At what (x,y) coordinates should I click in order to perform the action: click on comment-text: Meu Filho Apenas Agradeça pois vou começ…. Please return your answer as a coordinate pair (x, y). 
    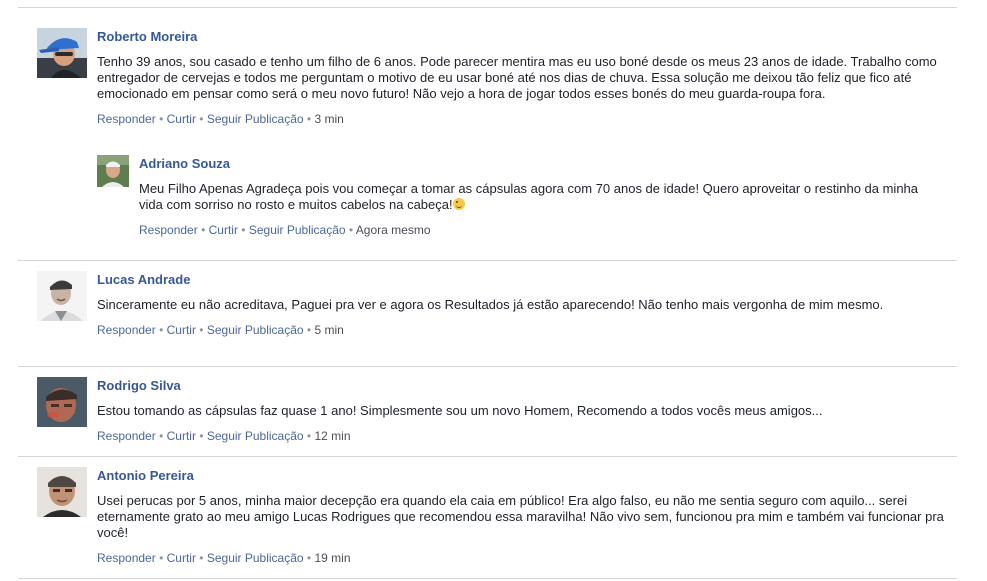
    Looking at the image, I should click on (539, 197).